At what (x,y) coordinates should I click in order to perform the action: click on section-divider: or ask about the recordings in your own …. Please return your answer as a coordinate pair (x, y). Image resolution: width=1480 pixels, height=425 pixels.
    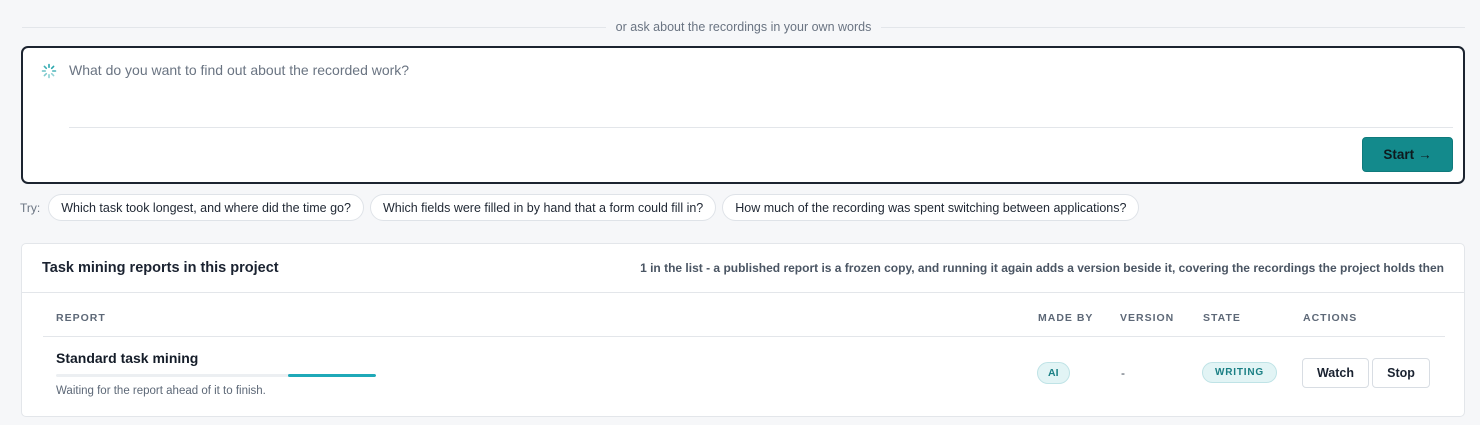
    Looking at the image, I should click on (744, 27).